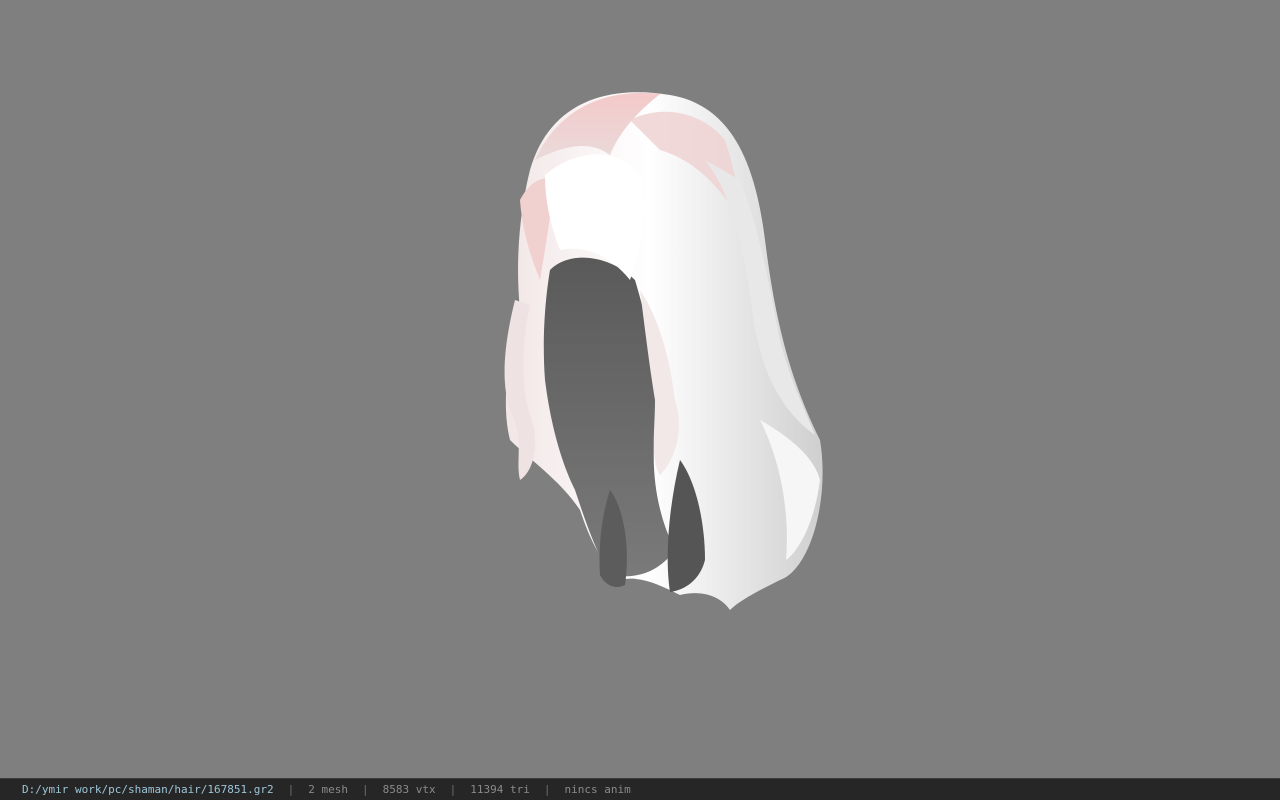  I want to click on triangle-count: 11394 tri, so click(500, 789).